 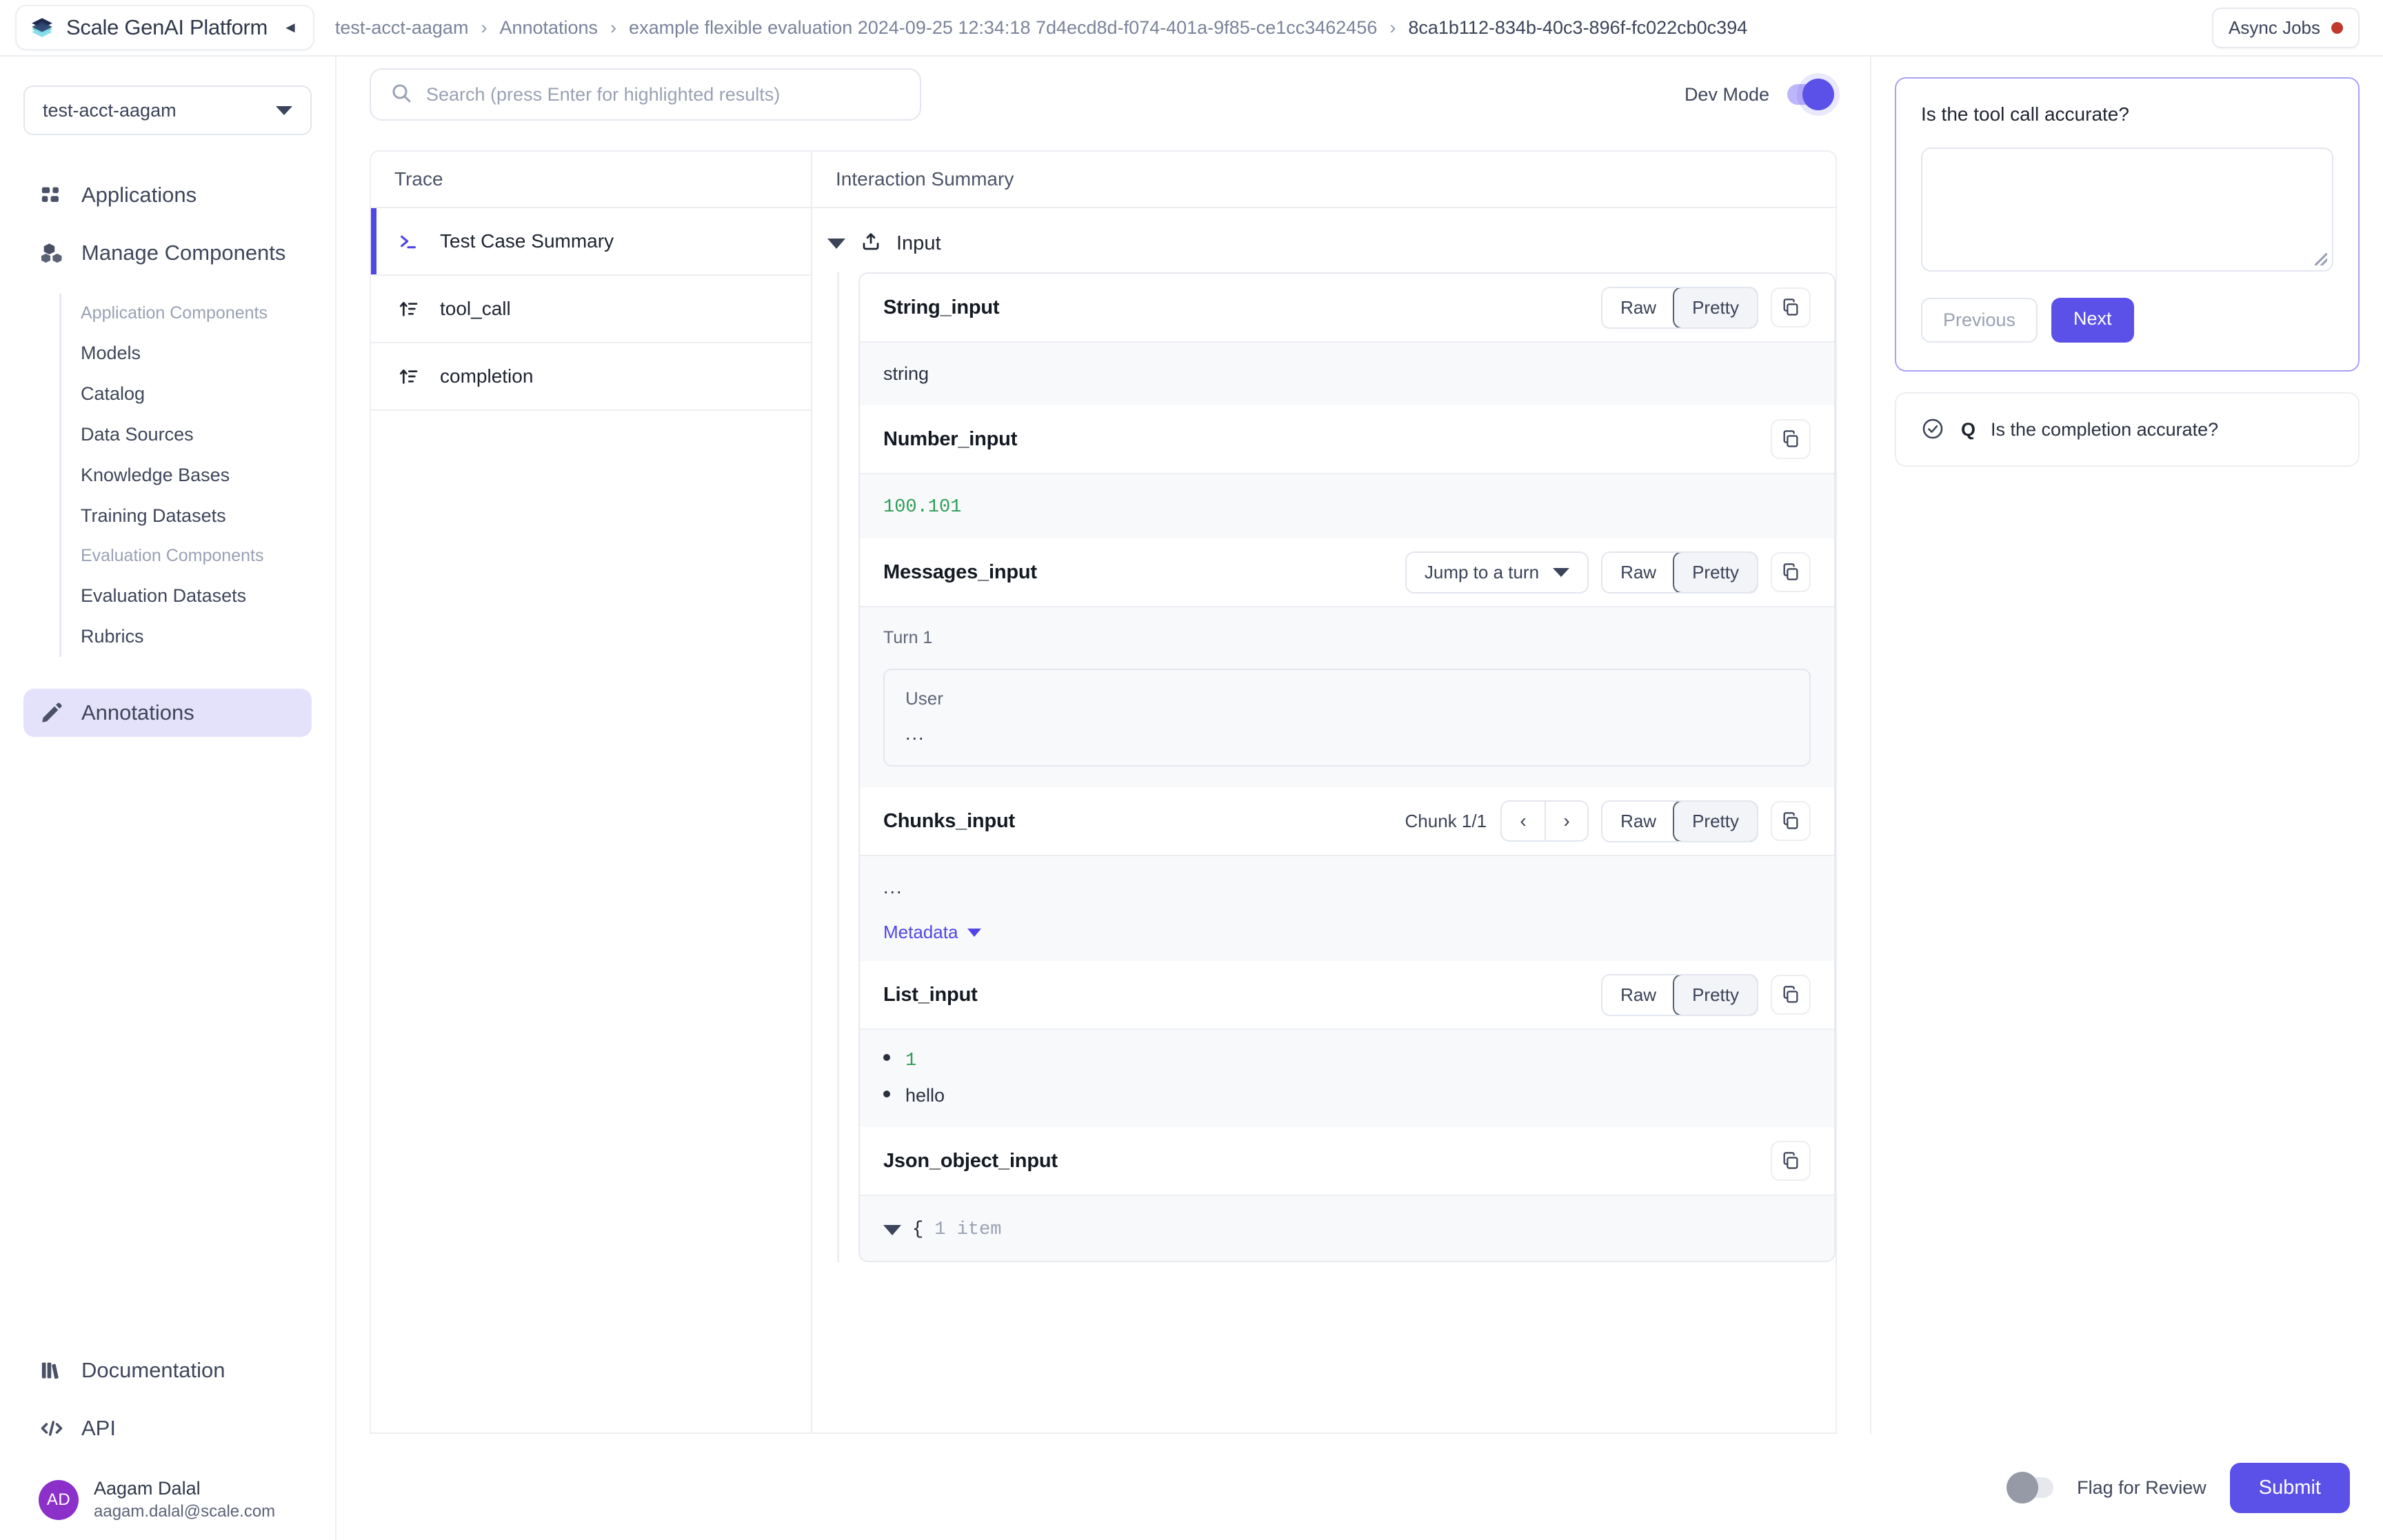 I want to click on answer-textarea, so click(x=2127, y=210).